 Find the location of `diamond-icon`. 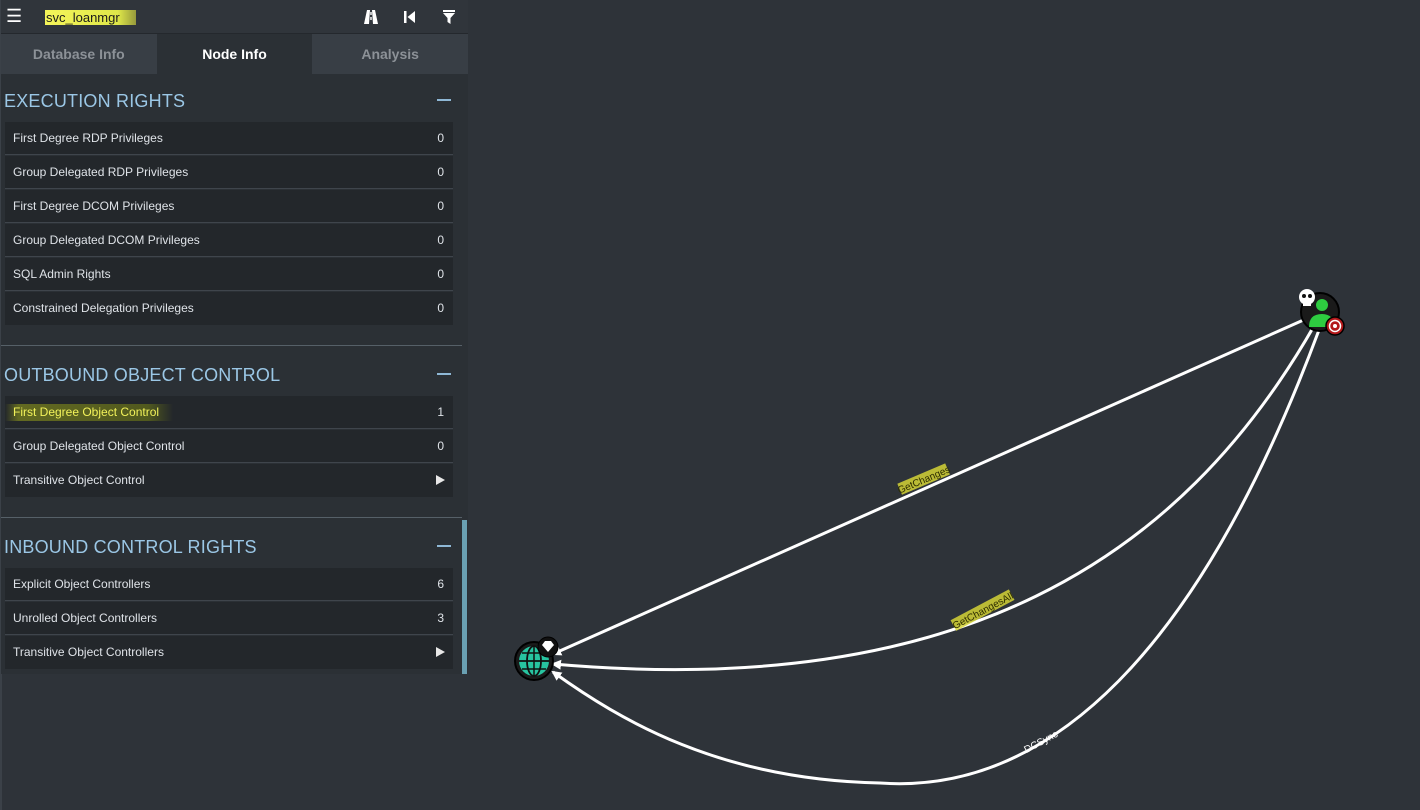

diamond-icon is located at coordinates (548, 647).